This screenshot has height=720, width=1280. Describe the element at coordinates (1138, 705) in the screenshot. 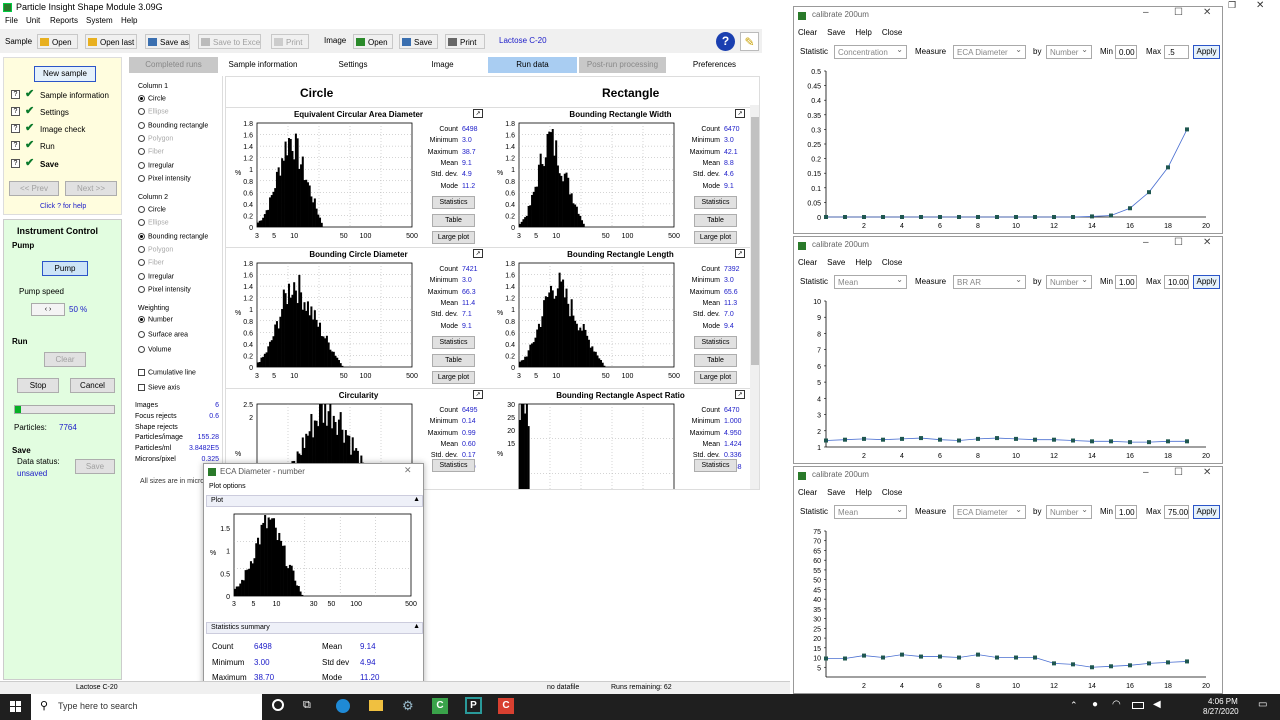

I see `battery-icon` at that location.